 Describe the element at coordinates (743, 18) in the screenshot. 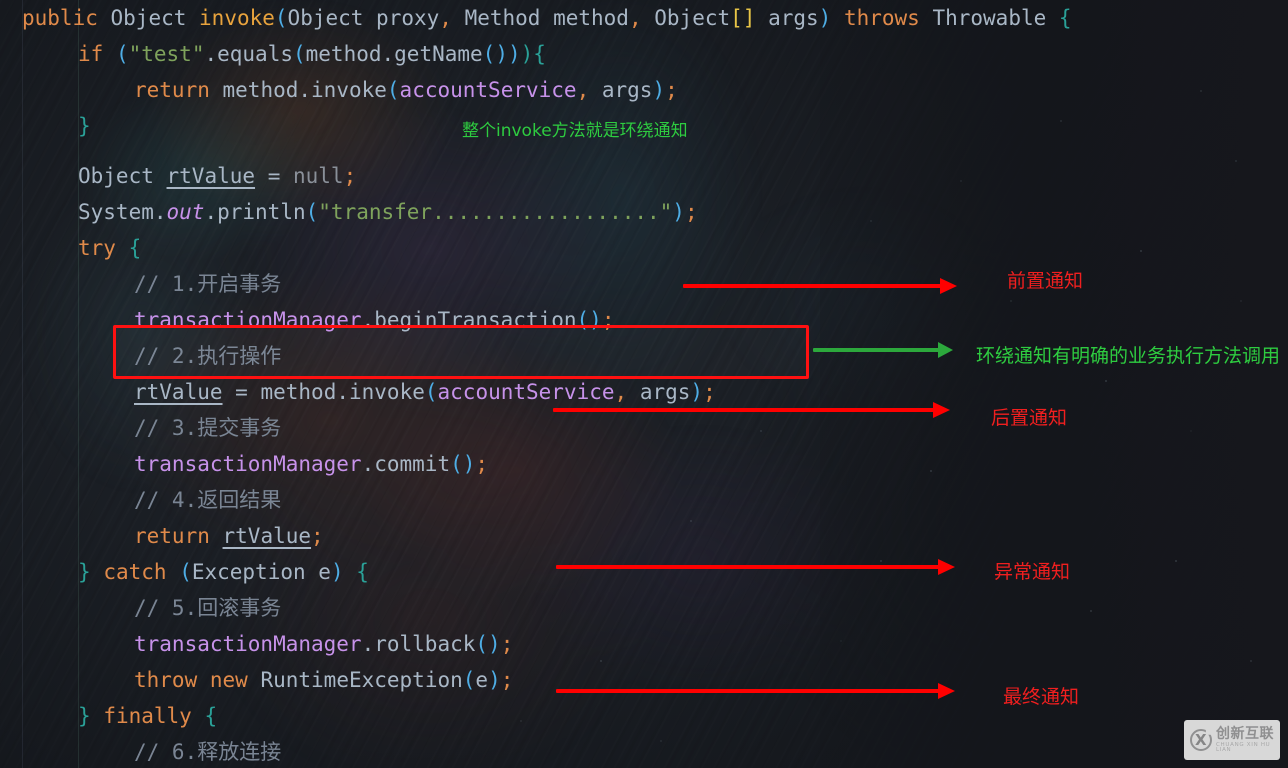

I see `code-token: []` at that location.